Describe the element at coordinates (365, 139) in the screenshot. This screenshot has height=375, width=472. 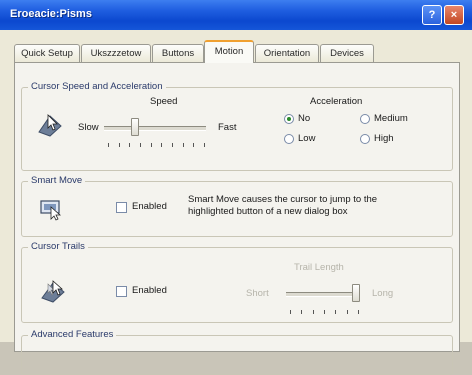
I see `accel-high-radio` at that location.